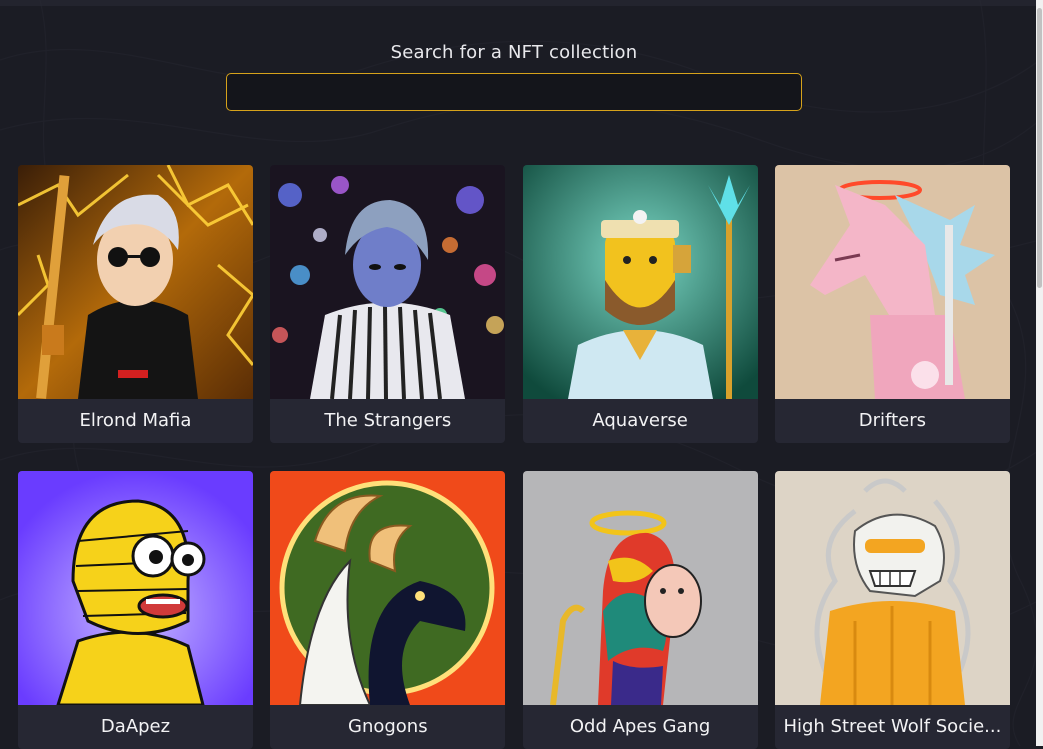 The image size is (1043, 749). I want to click on gnogons-artwork, so click(388, 588).